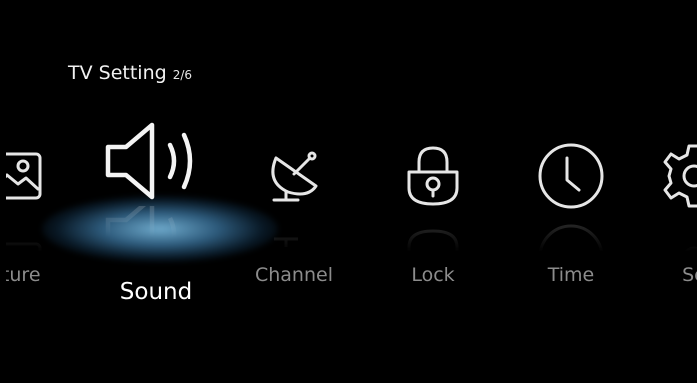 The image size is (697, 383). I want to click on page-title: TV Setting, so click(117, 73).